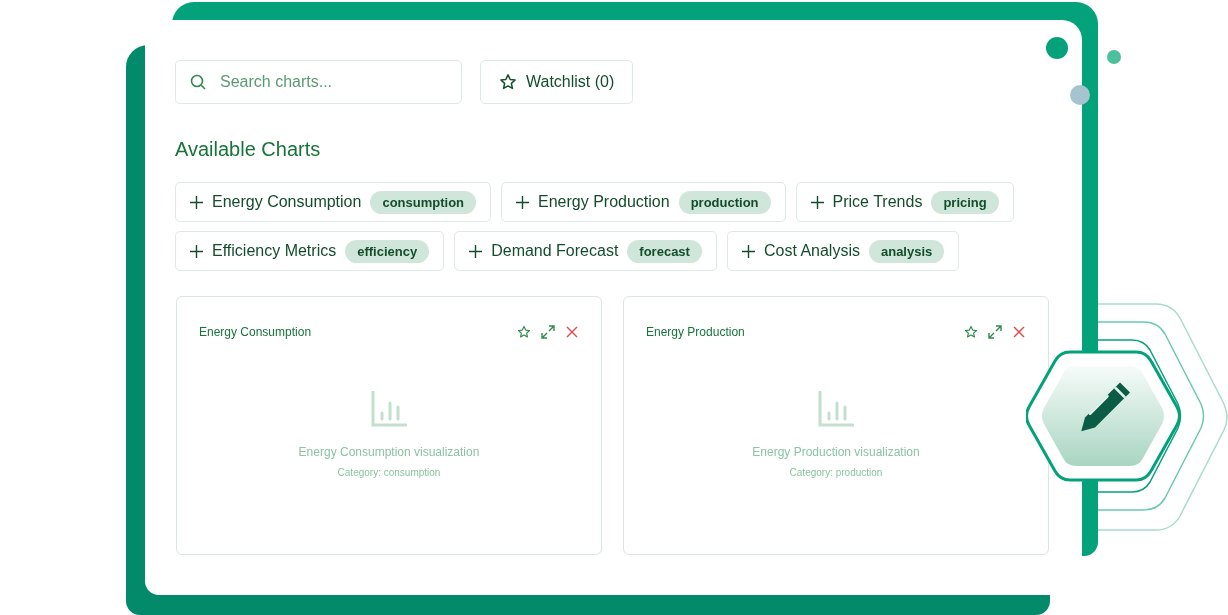 This screenshot has width=1228, height=615. I want to click on category-caption: Category: consumption, so click(389, 472).